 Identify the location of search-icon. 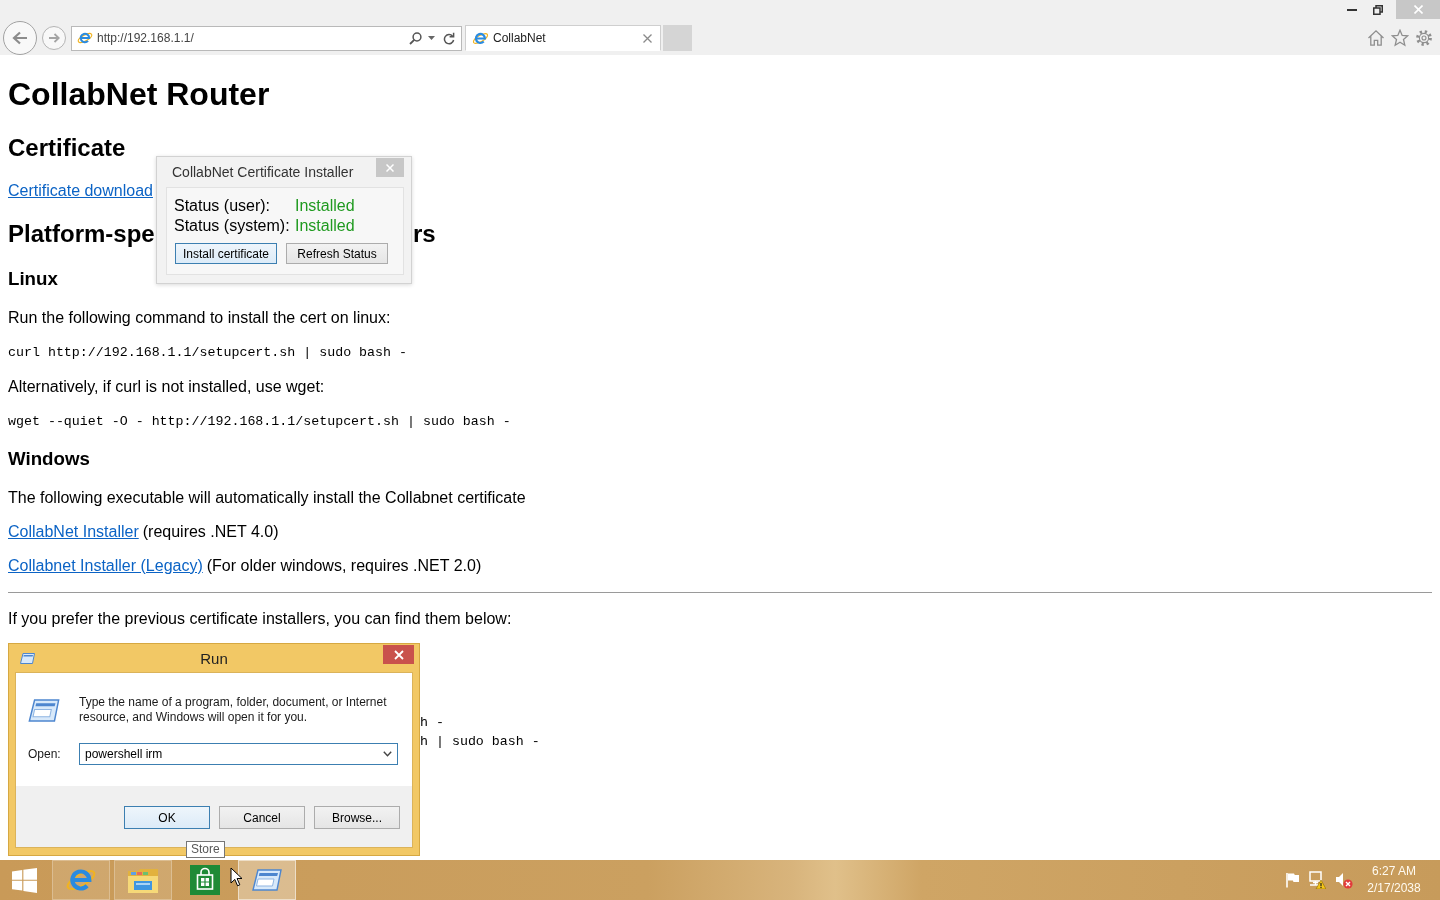
(415, 38).